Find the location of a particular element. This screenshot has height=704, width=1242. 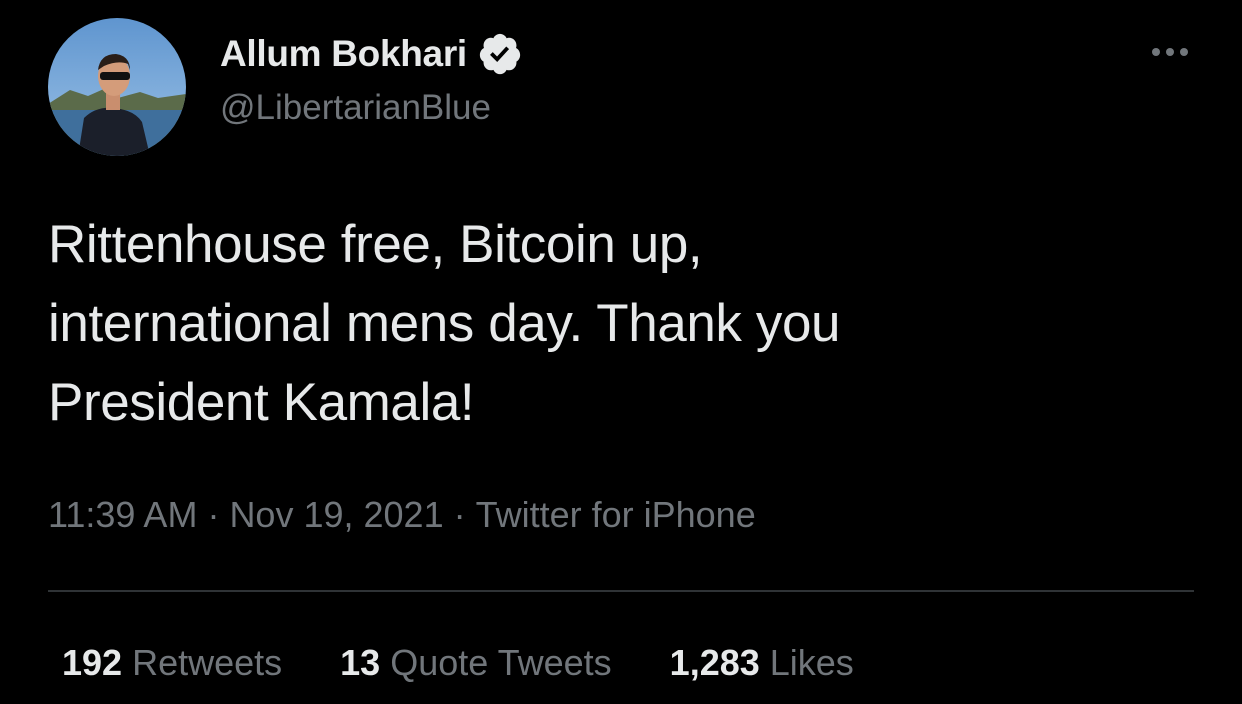

tweet-text-line: President Kamala! is located at coordinates (261, 402).